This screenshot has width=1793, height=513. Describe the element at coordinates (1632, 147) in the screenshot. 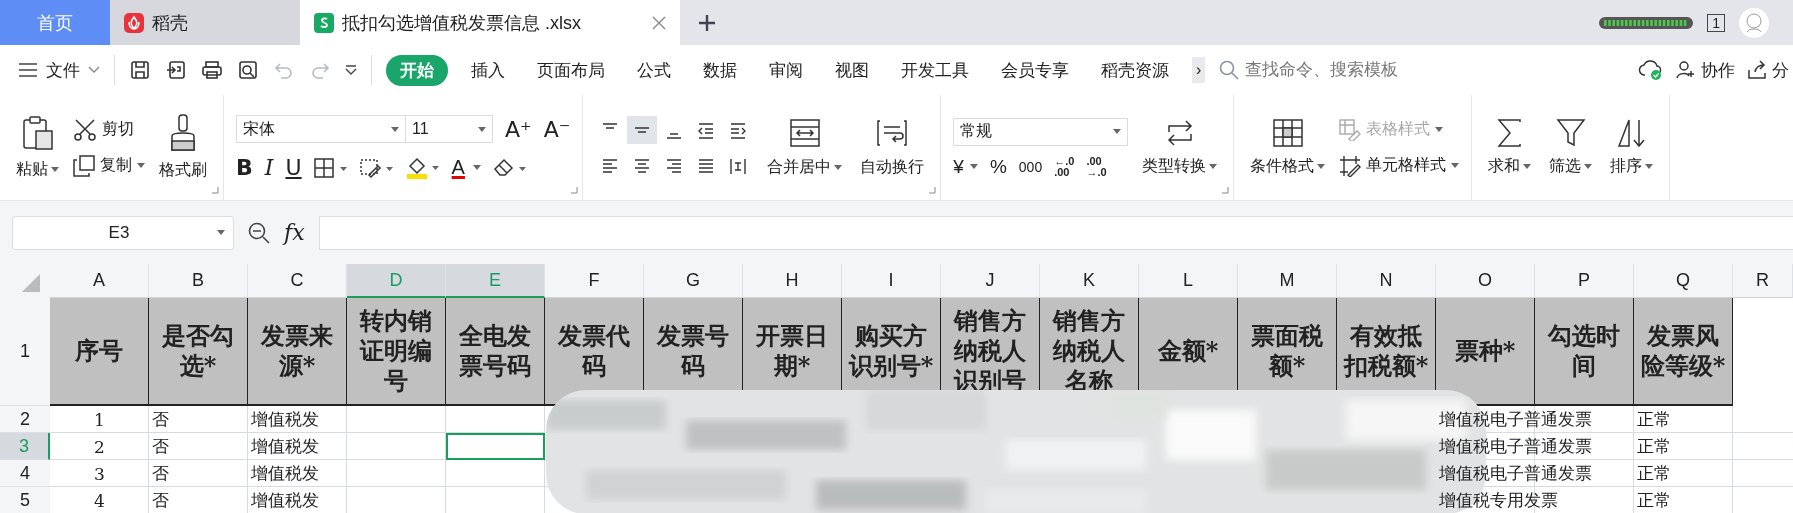

I see `sort-button: 排序` at that location.